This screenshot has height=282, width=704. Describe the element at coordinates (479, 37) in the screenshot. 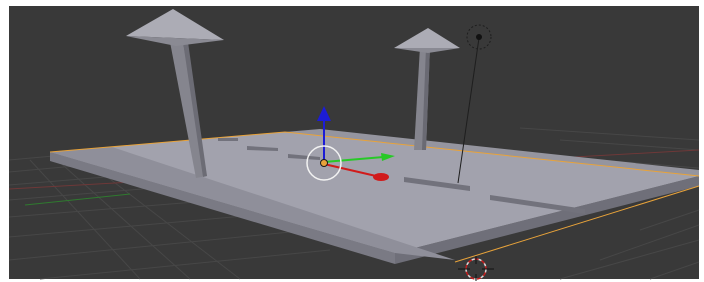

I see `lamp-center` at that location.